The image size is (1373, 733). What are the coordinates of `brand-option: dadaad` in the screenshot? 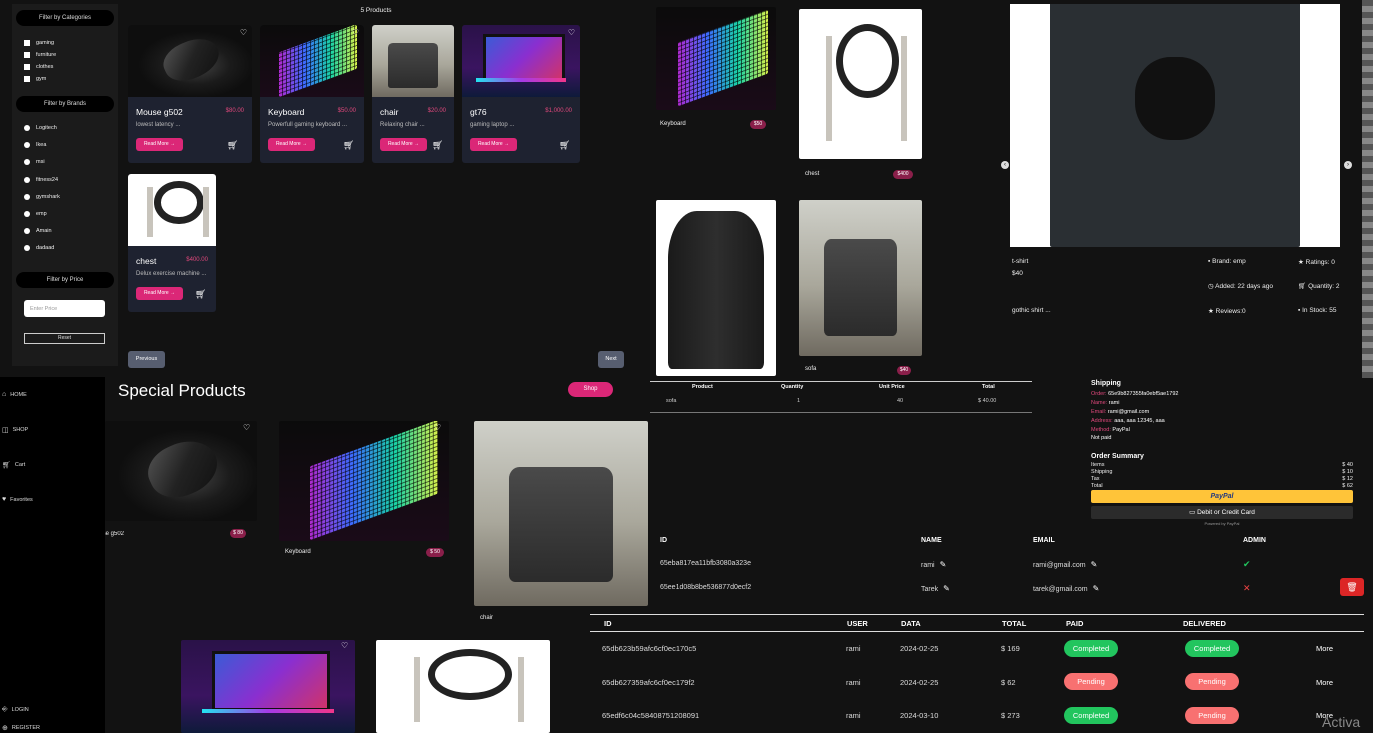 It's located at (39, 248).